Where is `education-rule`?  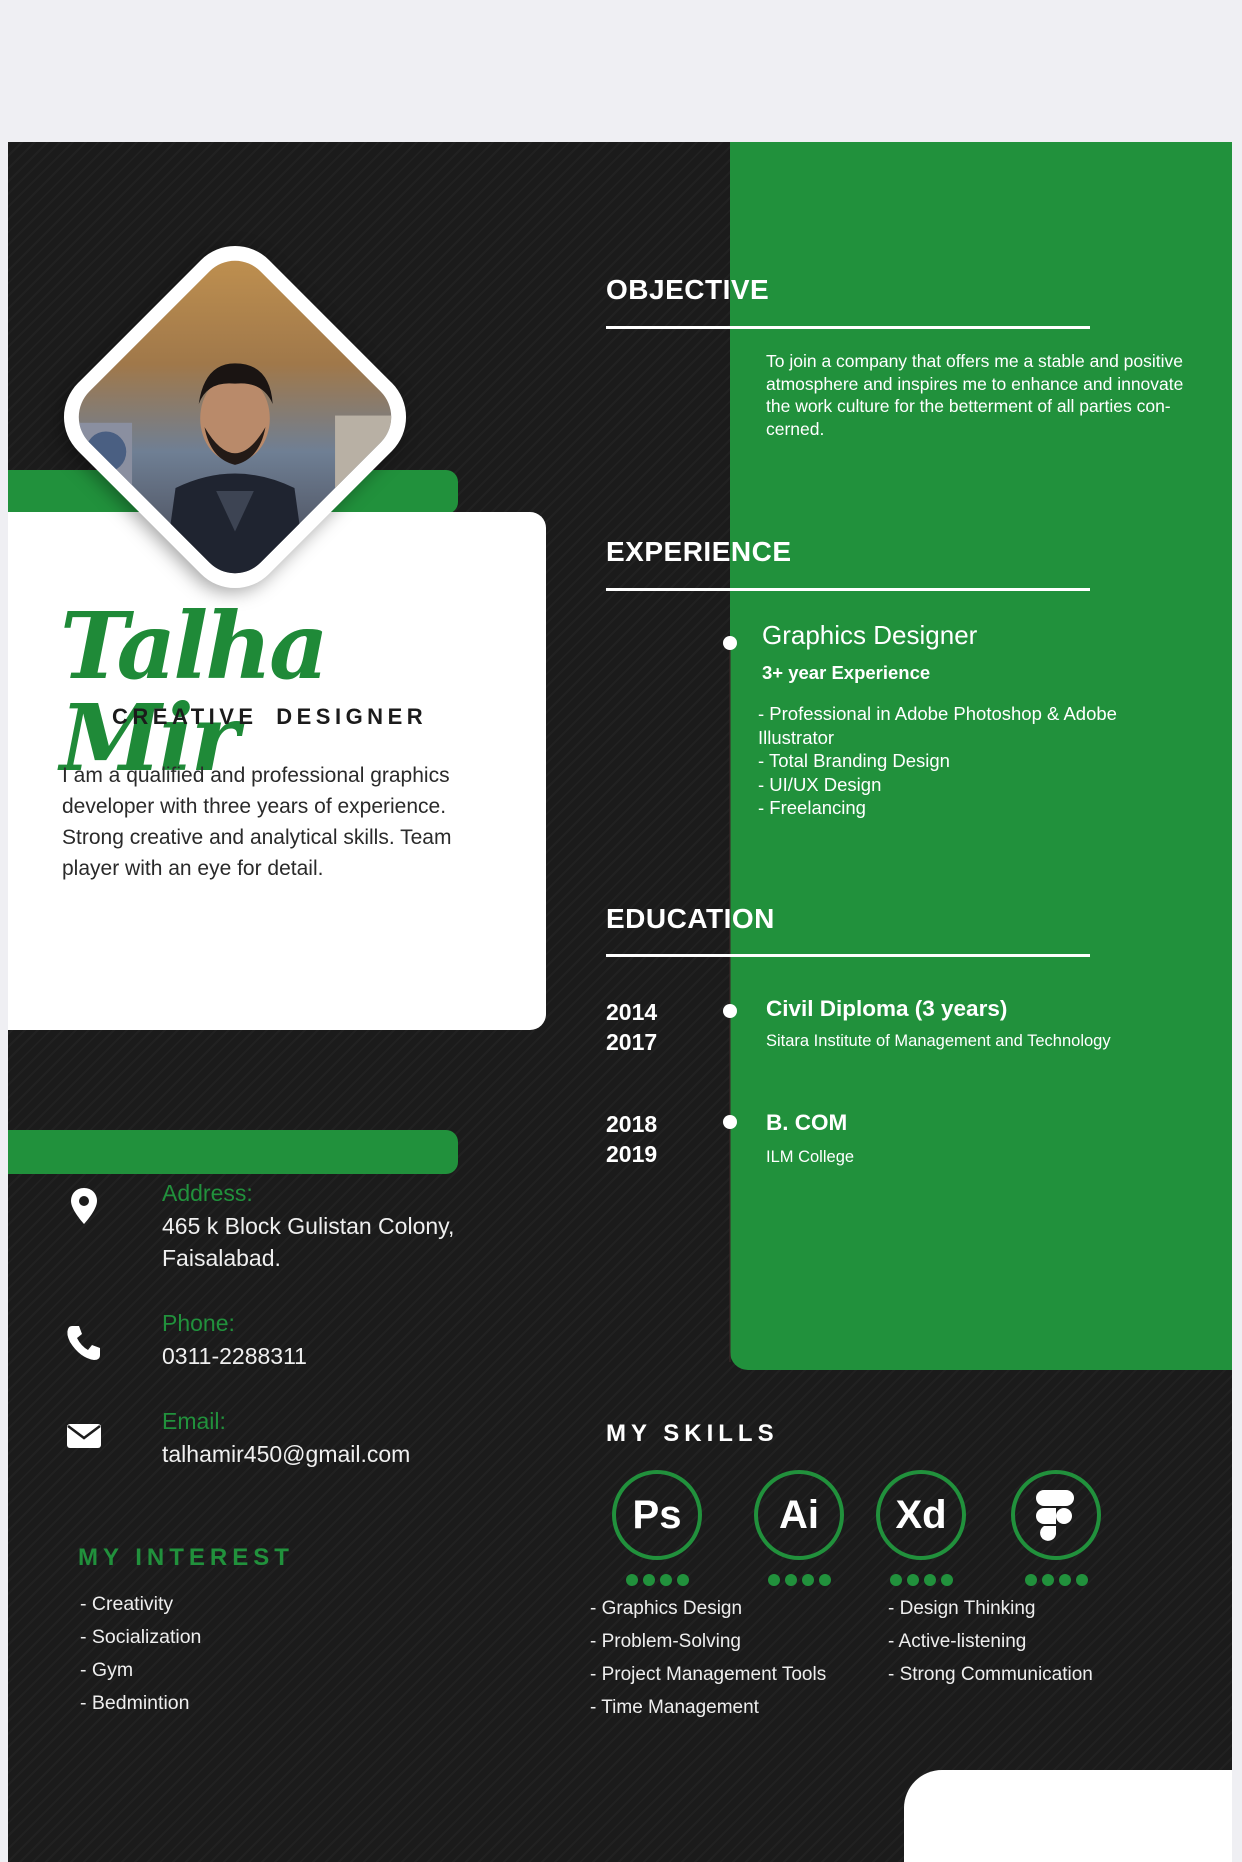 education-rule is located at coordinates (848, 955).